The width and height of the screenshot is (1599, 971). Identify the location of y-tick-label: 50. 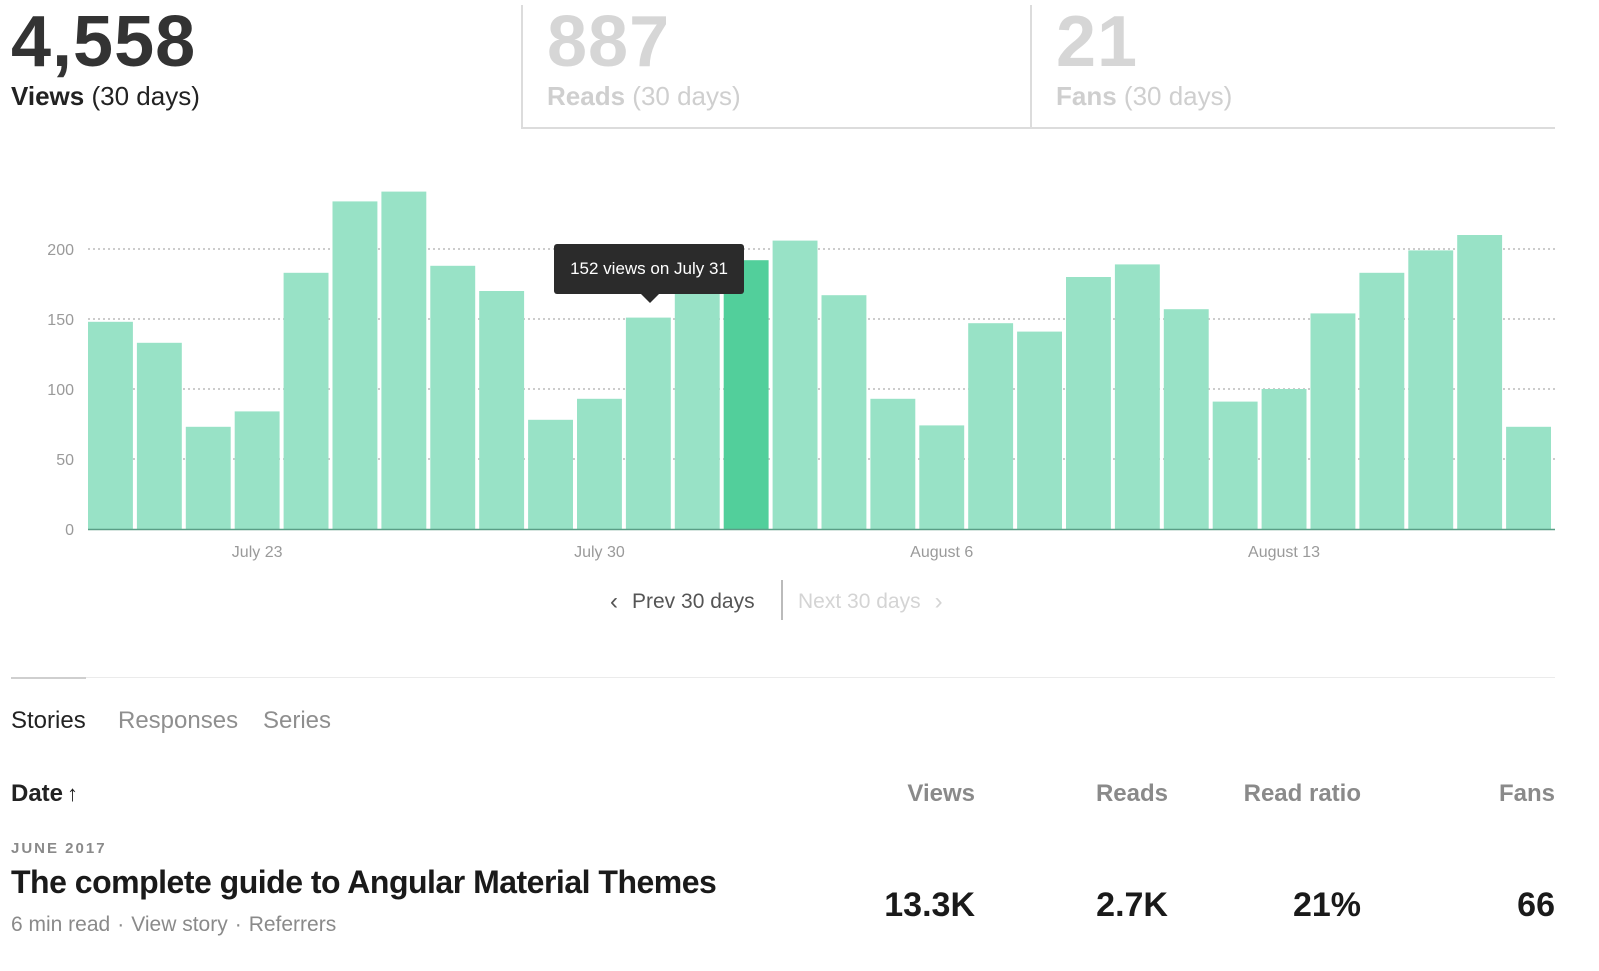
(65, 460).